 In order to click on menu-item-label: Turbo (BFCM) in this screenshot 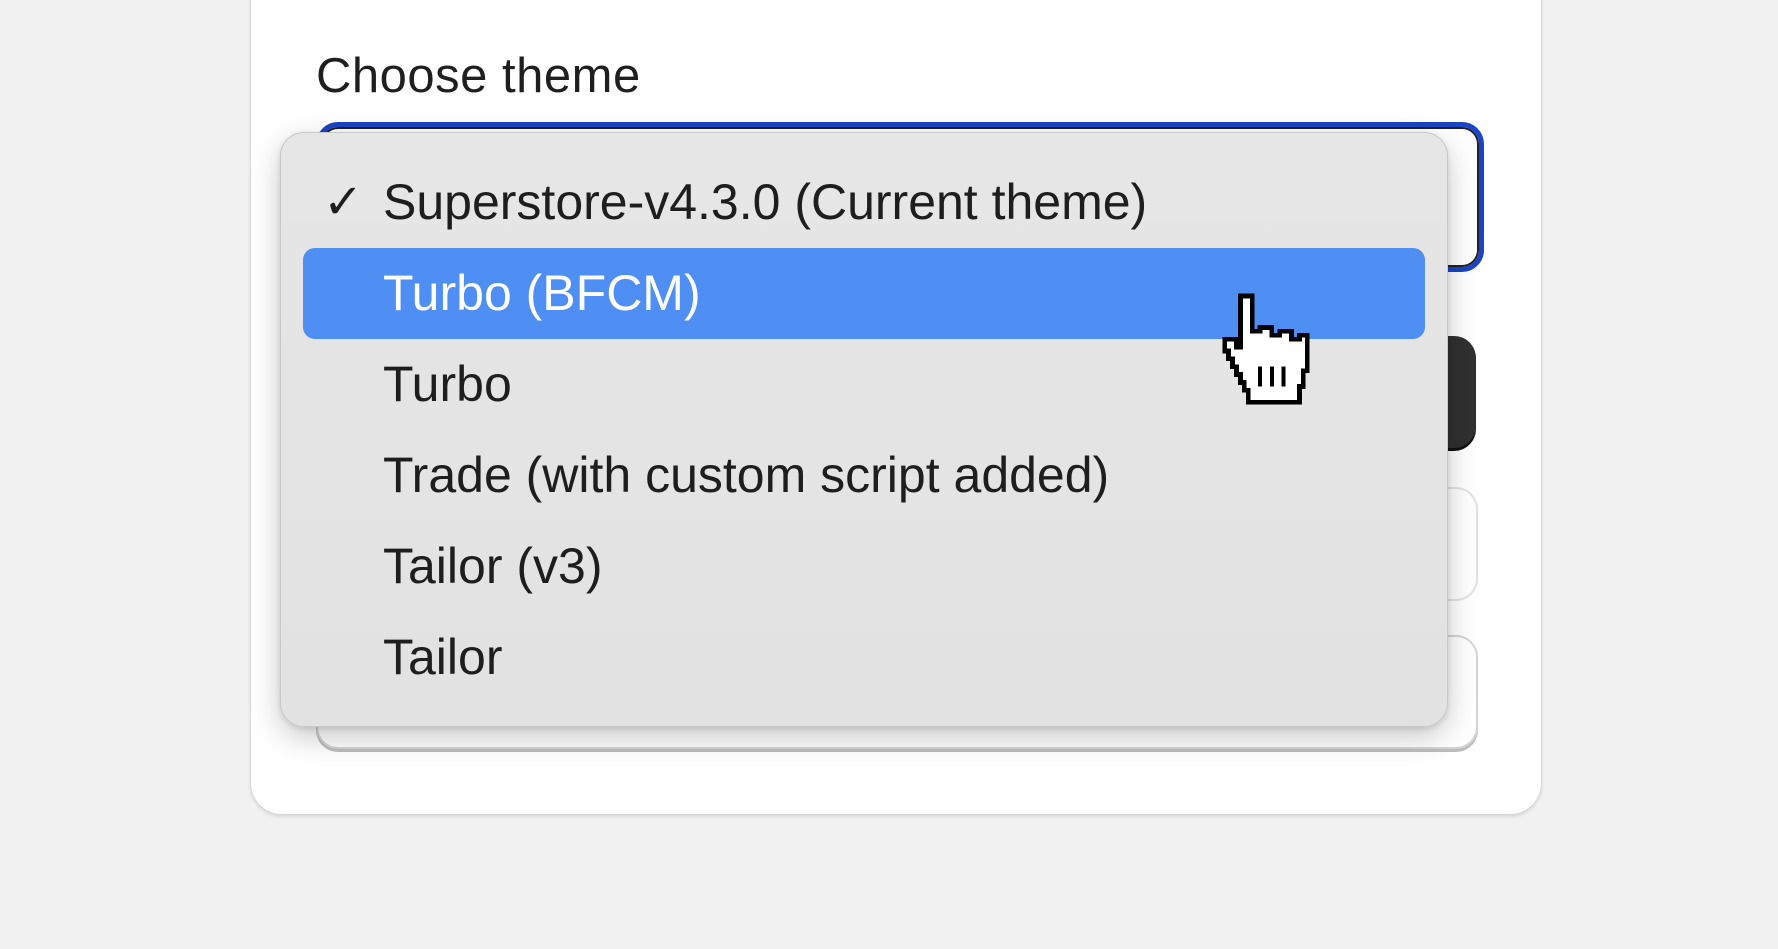, I will do `click(542, 293)`.